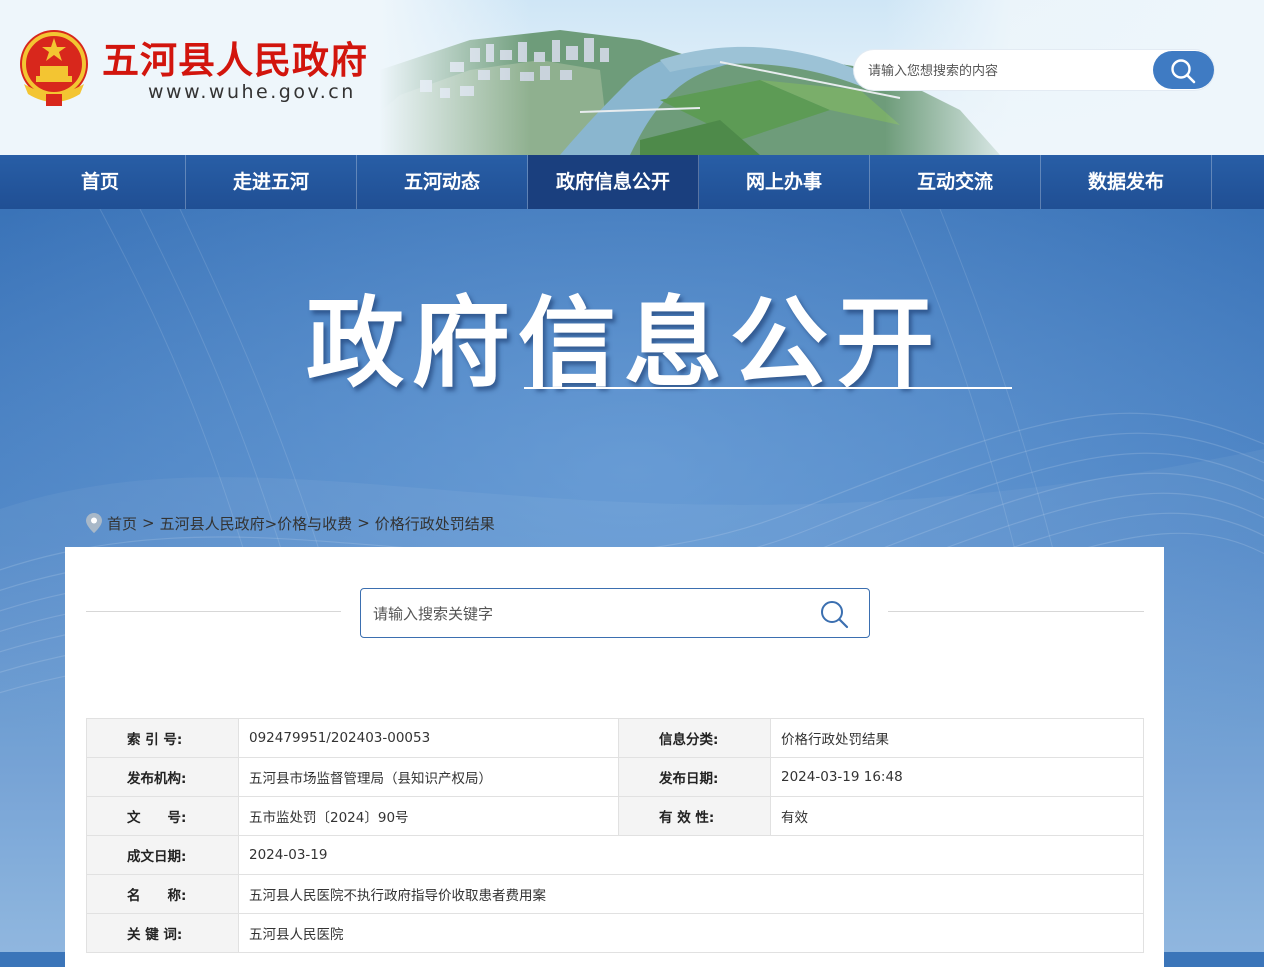 This screenshot has width=1264, height=967. I want to click on publish-date-value: 2024-03-19 16:48, so click(957, 777).